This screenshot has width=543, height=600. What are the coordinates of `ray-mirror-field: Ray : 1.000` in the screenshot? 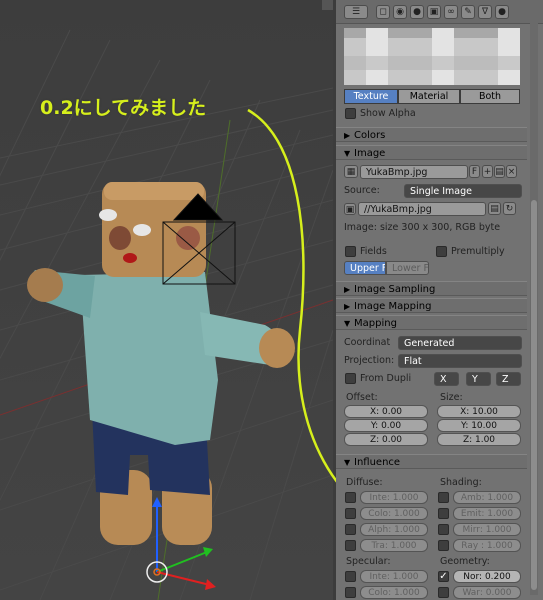 It's located at (487, 545).